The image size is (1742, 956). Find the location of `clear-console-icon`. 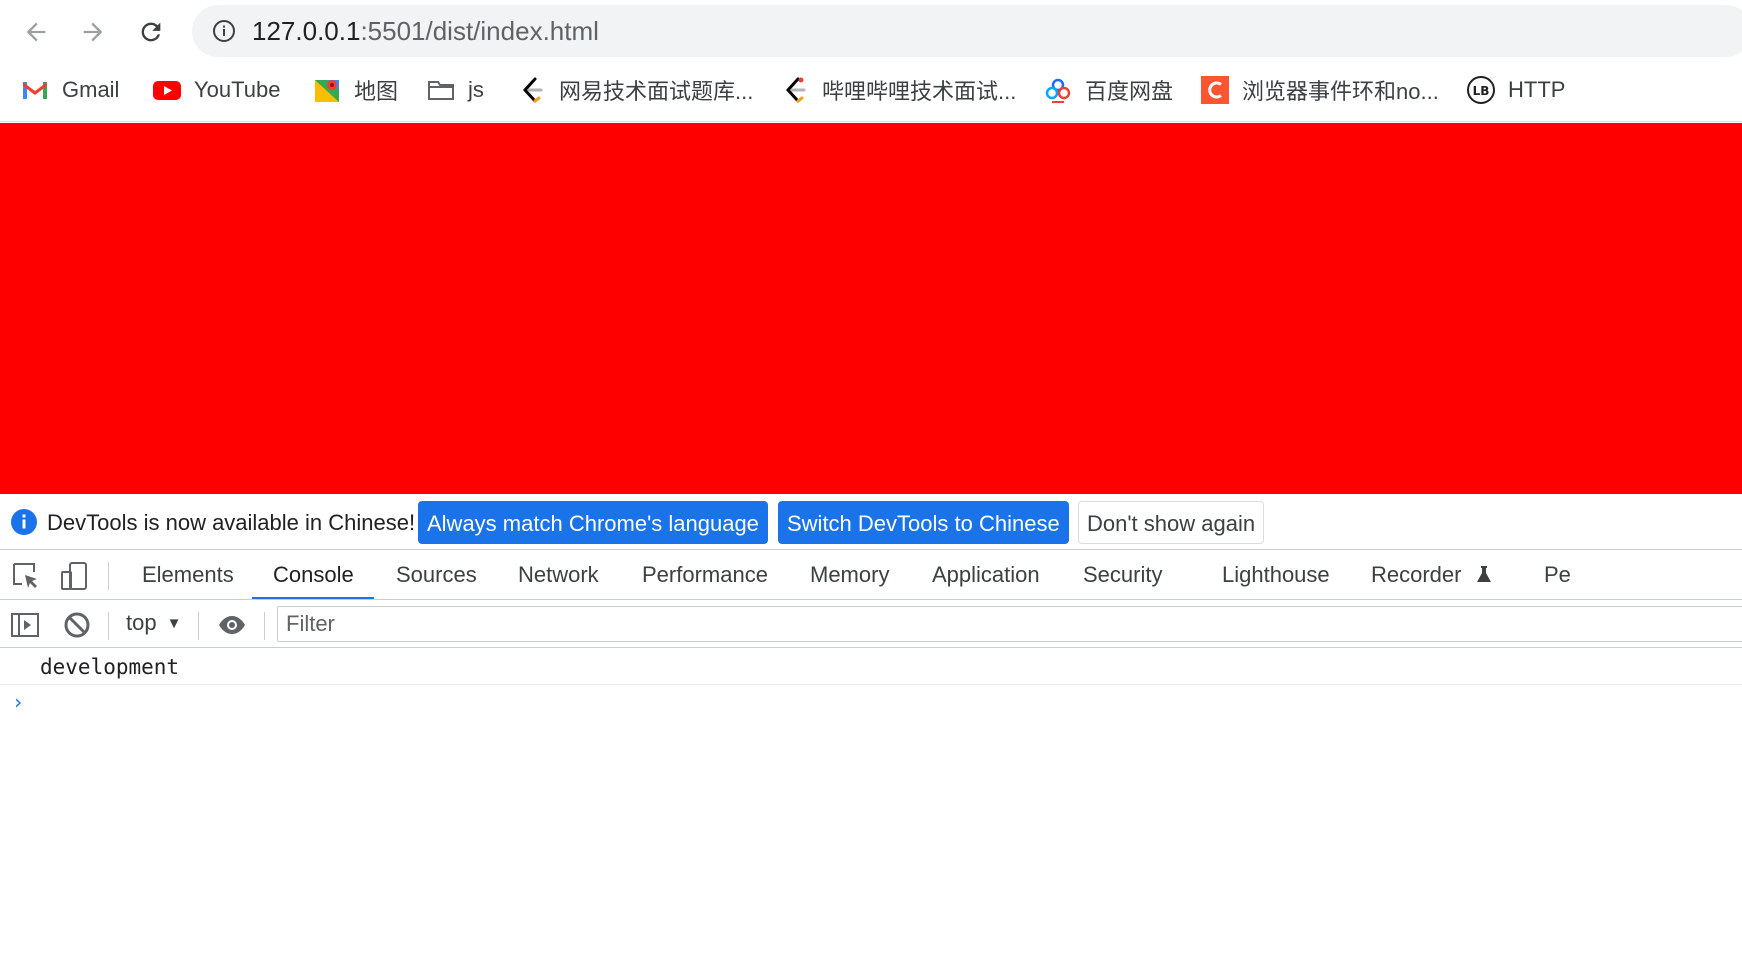

clear-console-icon is located at coordinates (77, 625).